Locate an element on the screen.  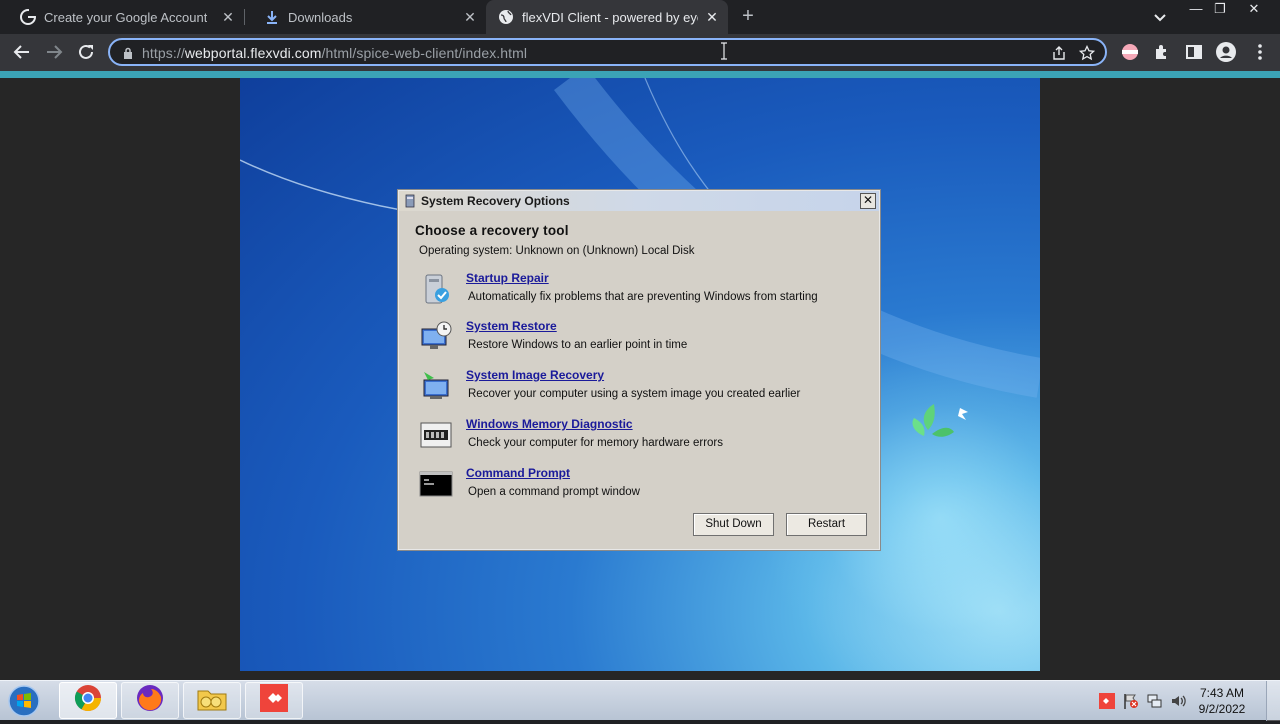
lock-icon is located at coordinates (128, 52).